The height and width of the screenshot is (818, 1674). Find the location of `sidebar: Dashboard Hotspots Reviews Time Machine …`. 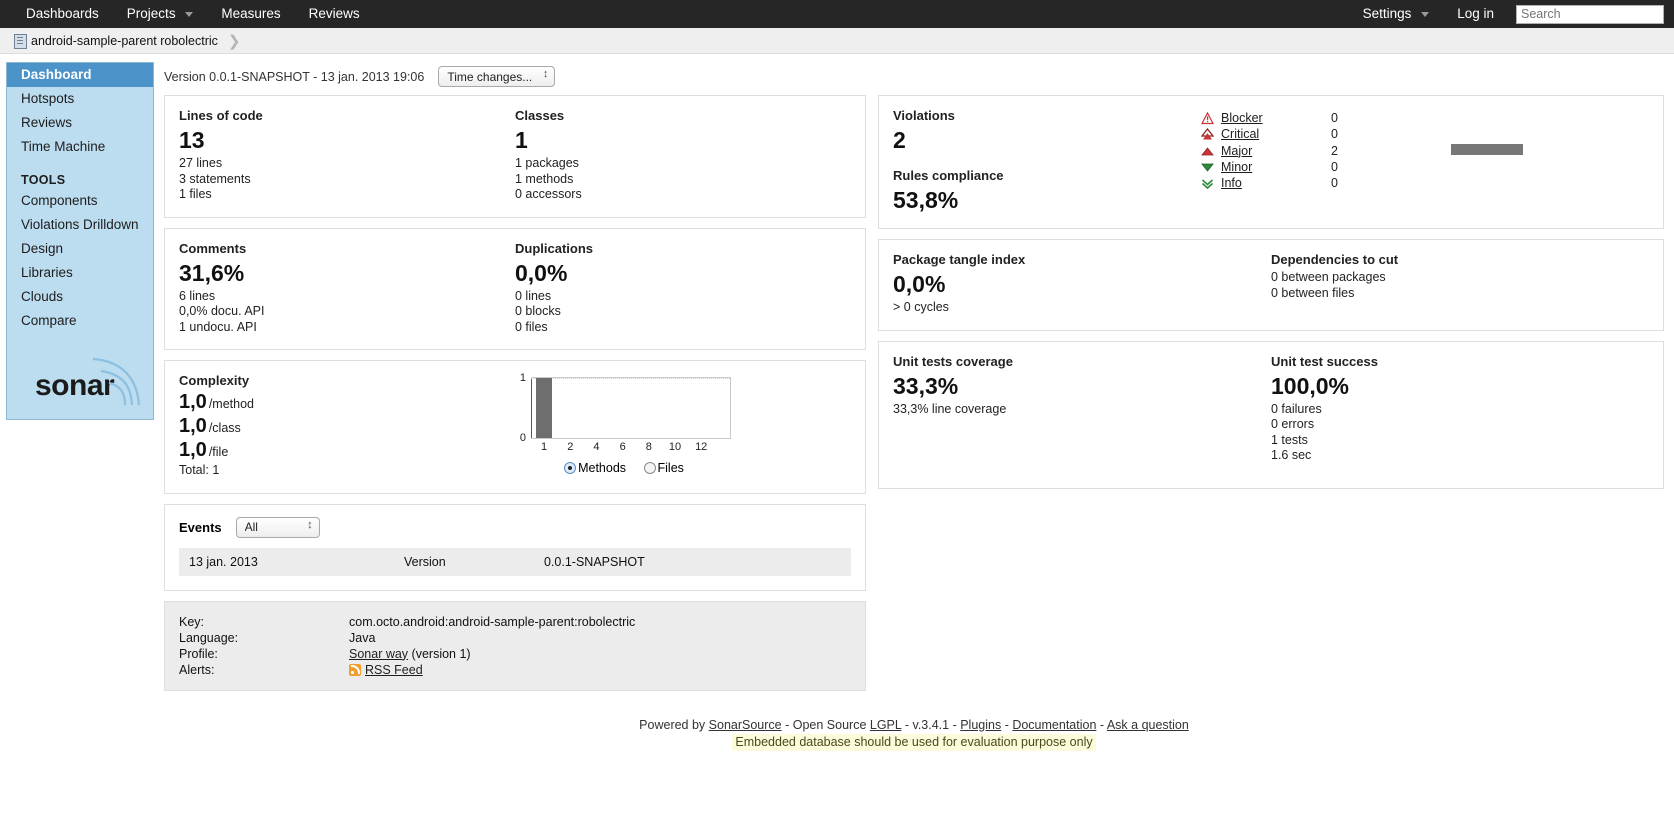

sidebar: Dashboard Hotspots Reviews Time Machine … is located at coordinates (80, 241).